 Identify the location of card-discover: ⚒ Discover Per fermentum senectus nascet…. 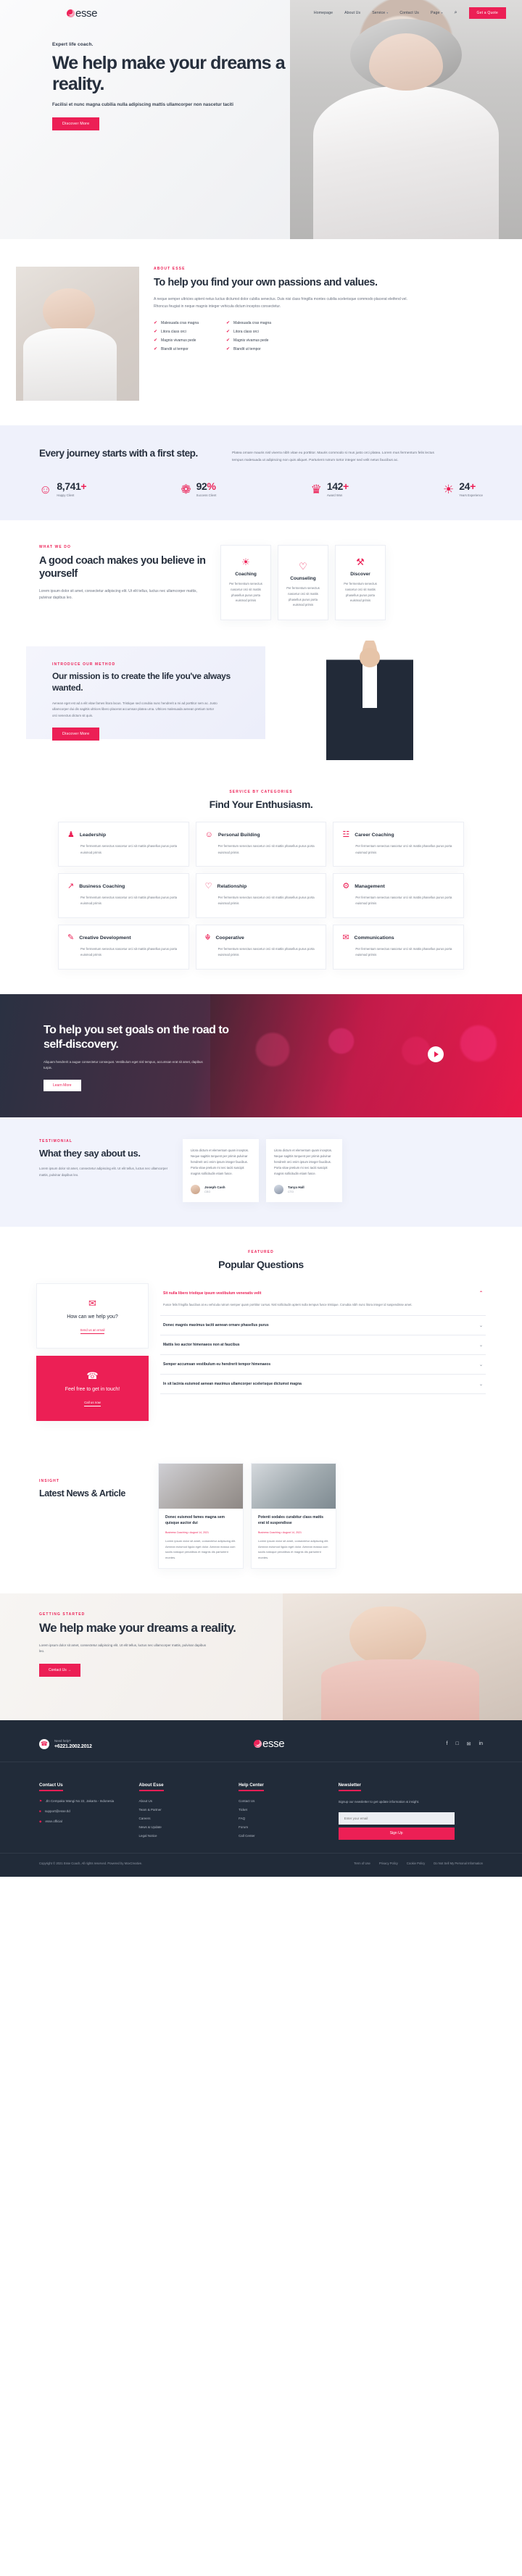
(361, 583).